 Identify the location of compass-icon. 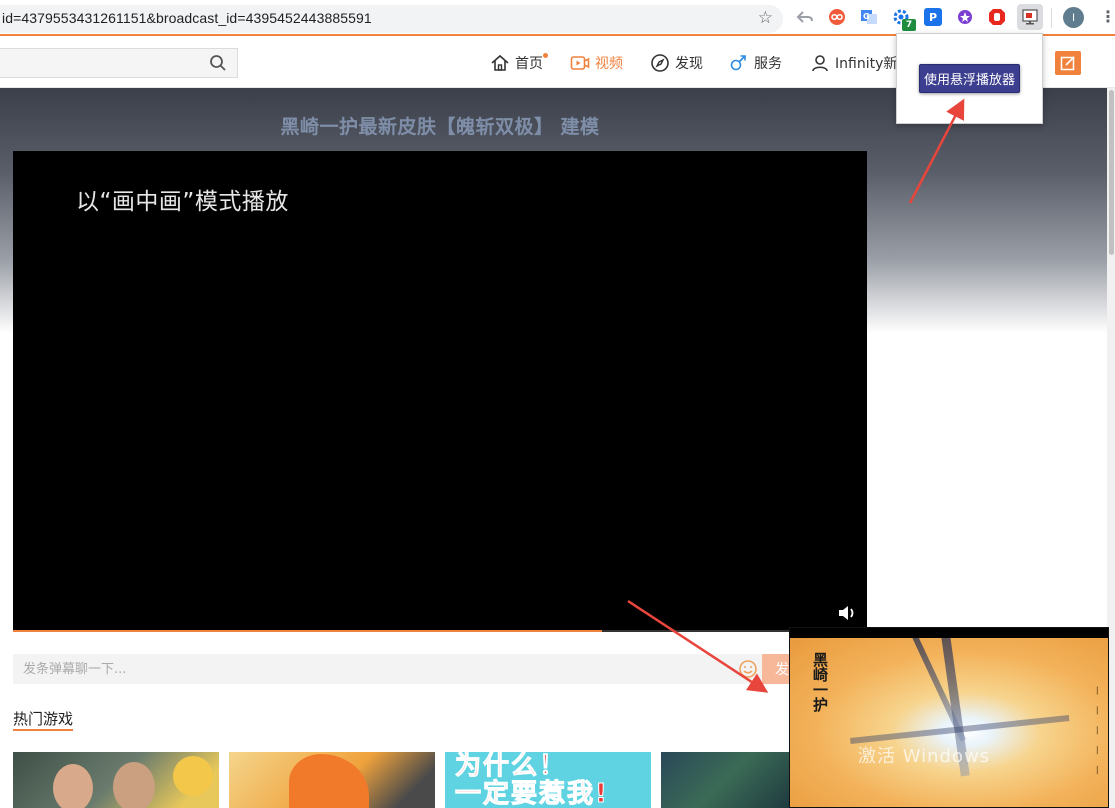
(660, 63).